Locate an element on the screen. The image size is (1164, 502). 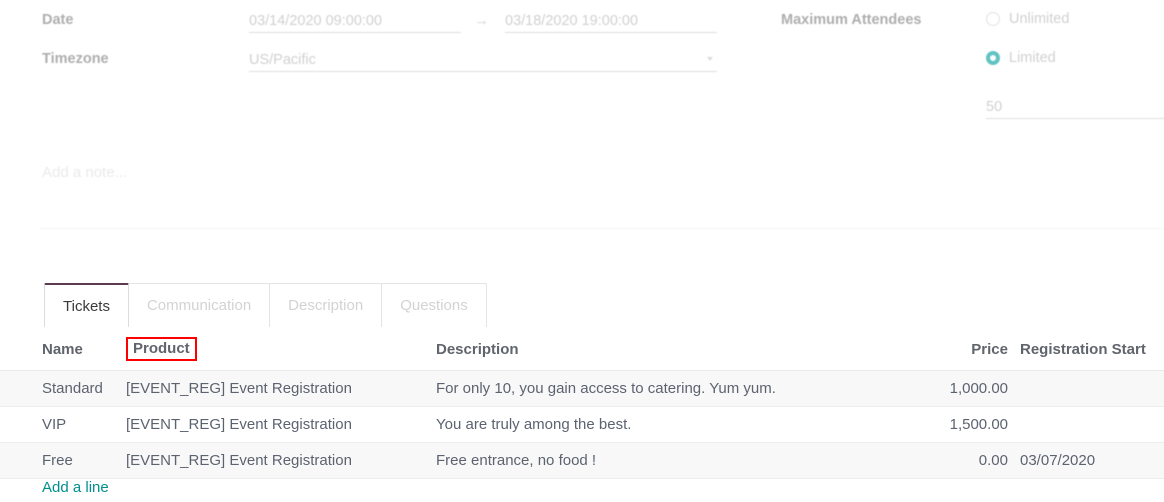
timezone-select: US/Pacific is located at coordinates (483, 61).